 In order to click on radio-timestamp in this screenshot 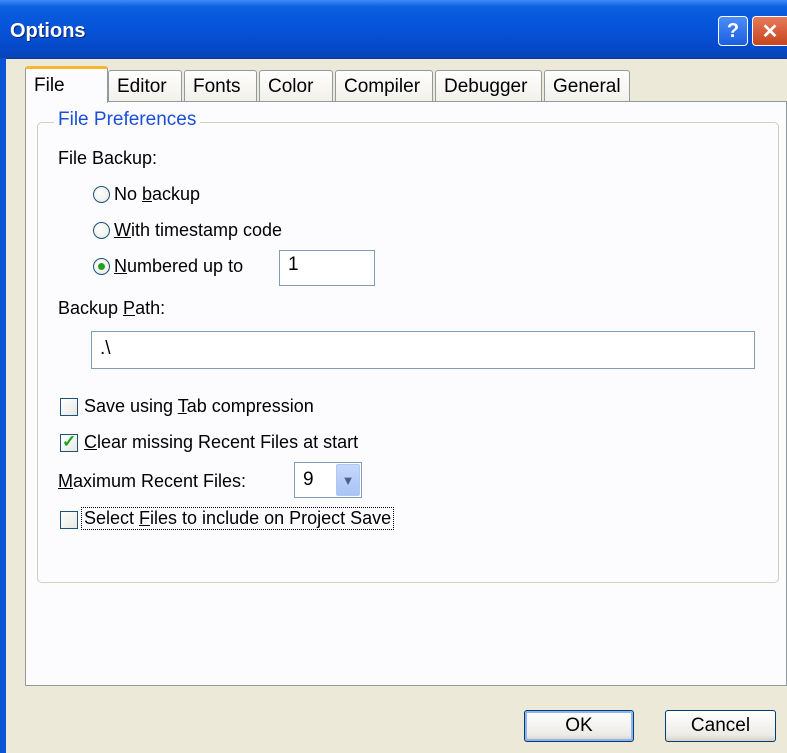, I will do `click(101, 230)`.